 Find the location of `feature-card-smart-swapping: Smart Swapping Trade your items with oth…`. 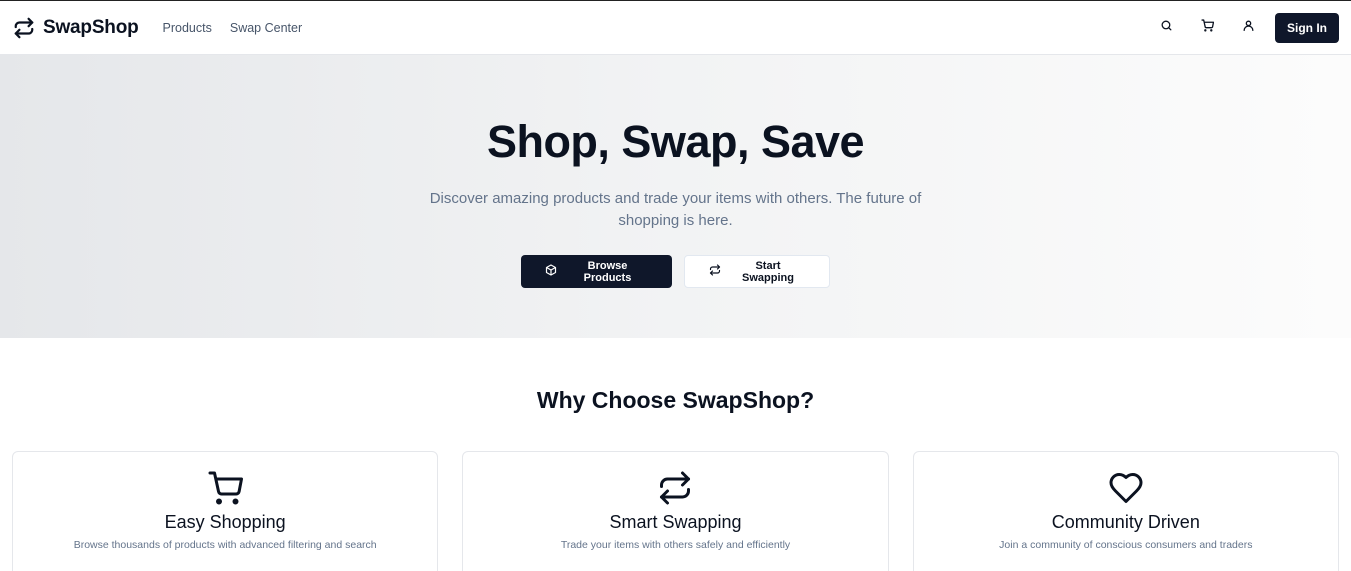

feature-card-smart-swapping: Smart Swapping Trade your items with oth… is located at coordinates (675, 511).